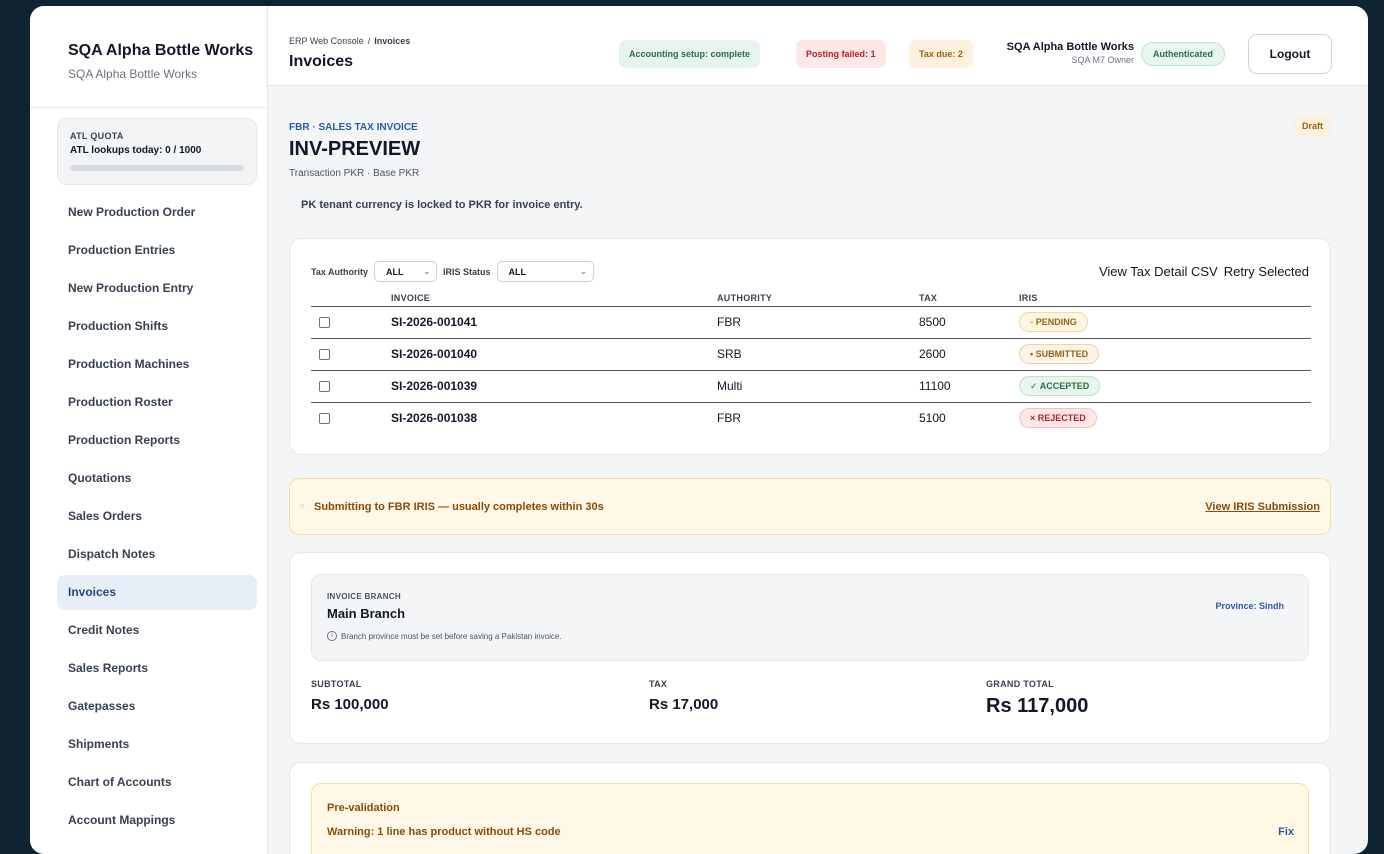 This screenshot has height=854, width=1384. What do you see at coordinates (148, 364) in the screenshot?
I see `sidebar-item-production-machines: Production Machines` at bounding box center [148, 364].